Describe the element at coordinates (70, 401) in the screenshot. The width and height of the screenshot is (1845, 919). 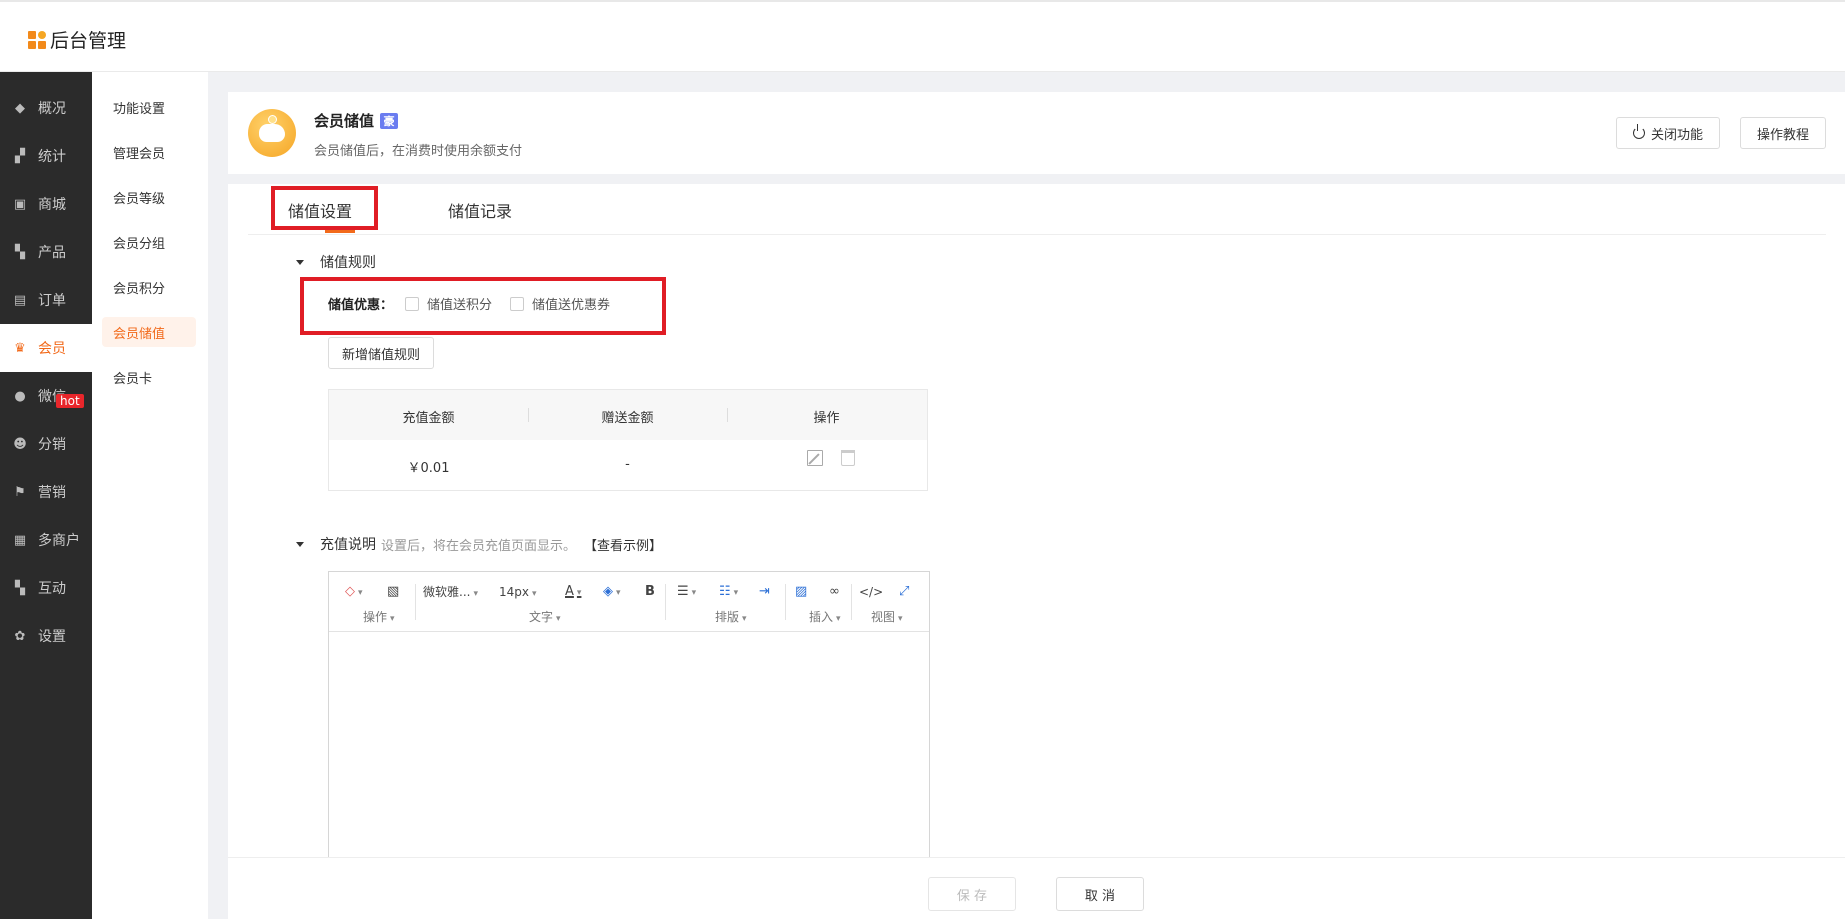
I see `hot-badge: hot` at that location.